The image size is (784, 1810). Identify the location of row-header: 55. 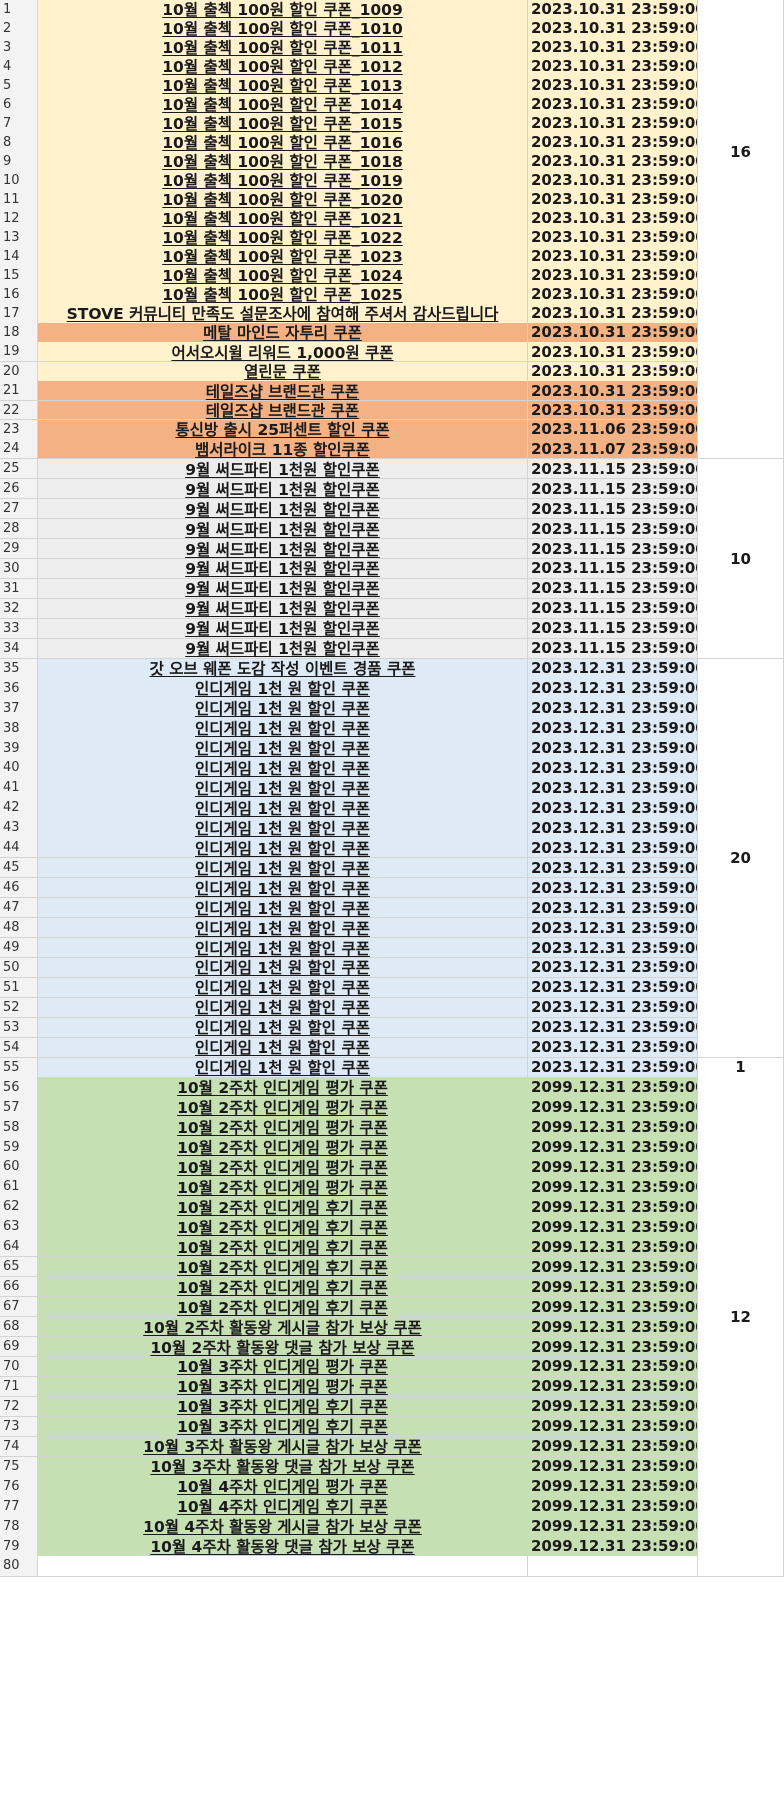
(19, 1067).